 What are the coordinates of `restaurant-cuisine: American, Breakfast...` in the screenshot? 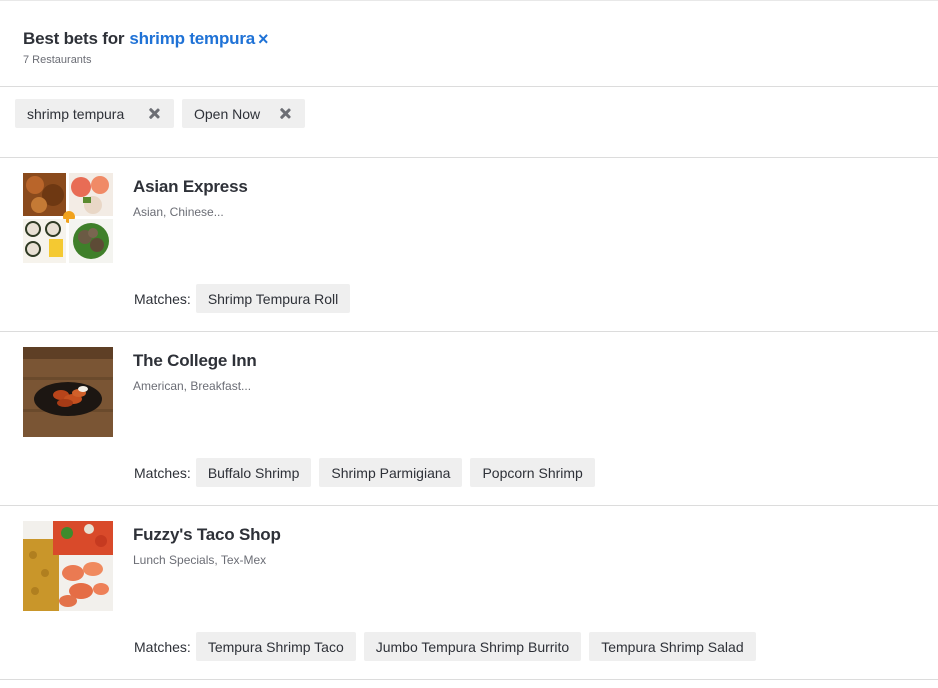 It's located at (192, 386).